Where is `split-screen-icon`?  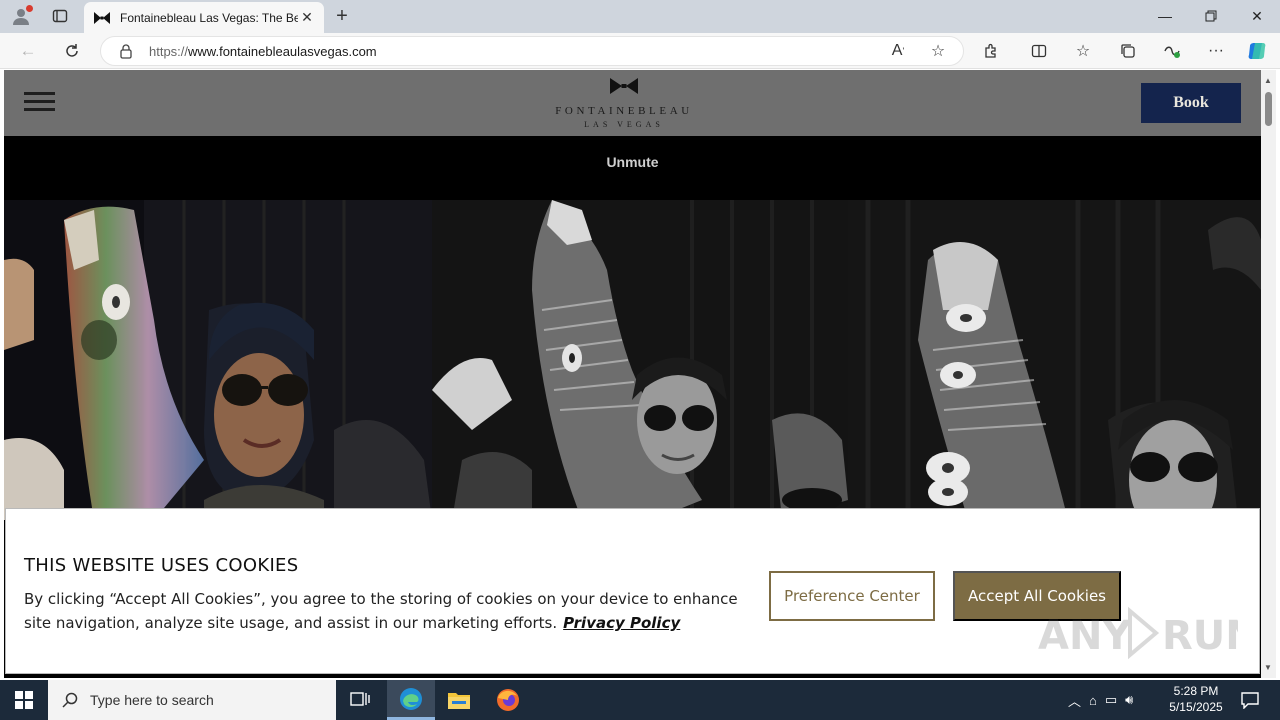
split-screen-icon is located at coordinates (1039, 51).